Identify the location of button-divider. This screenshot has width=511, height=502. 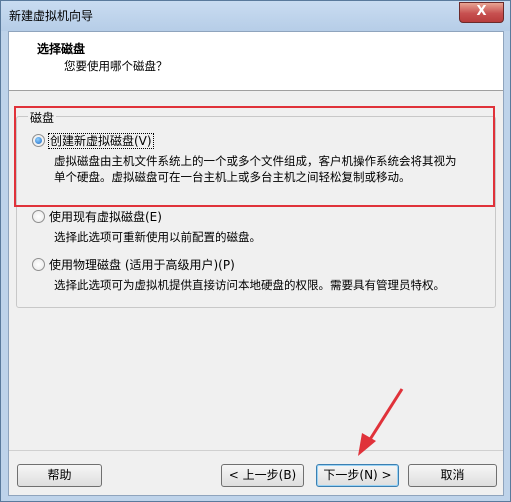
(256, 450).